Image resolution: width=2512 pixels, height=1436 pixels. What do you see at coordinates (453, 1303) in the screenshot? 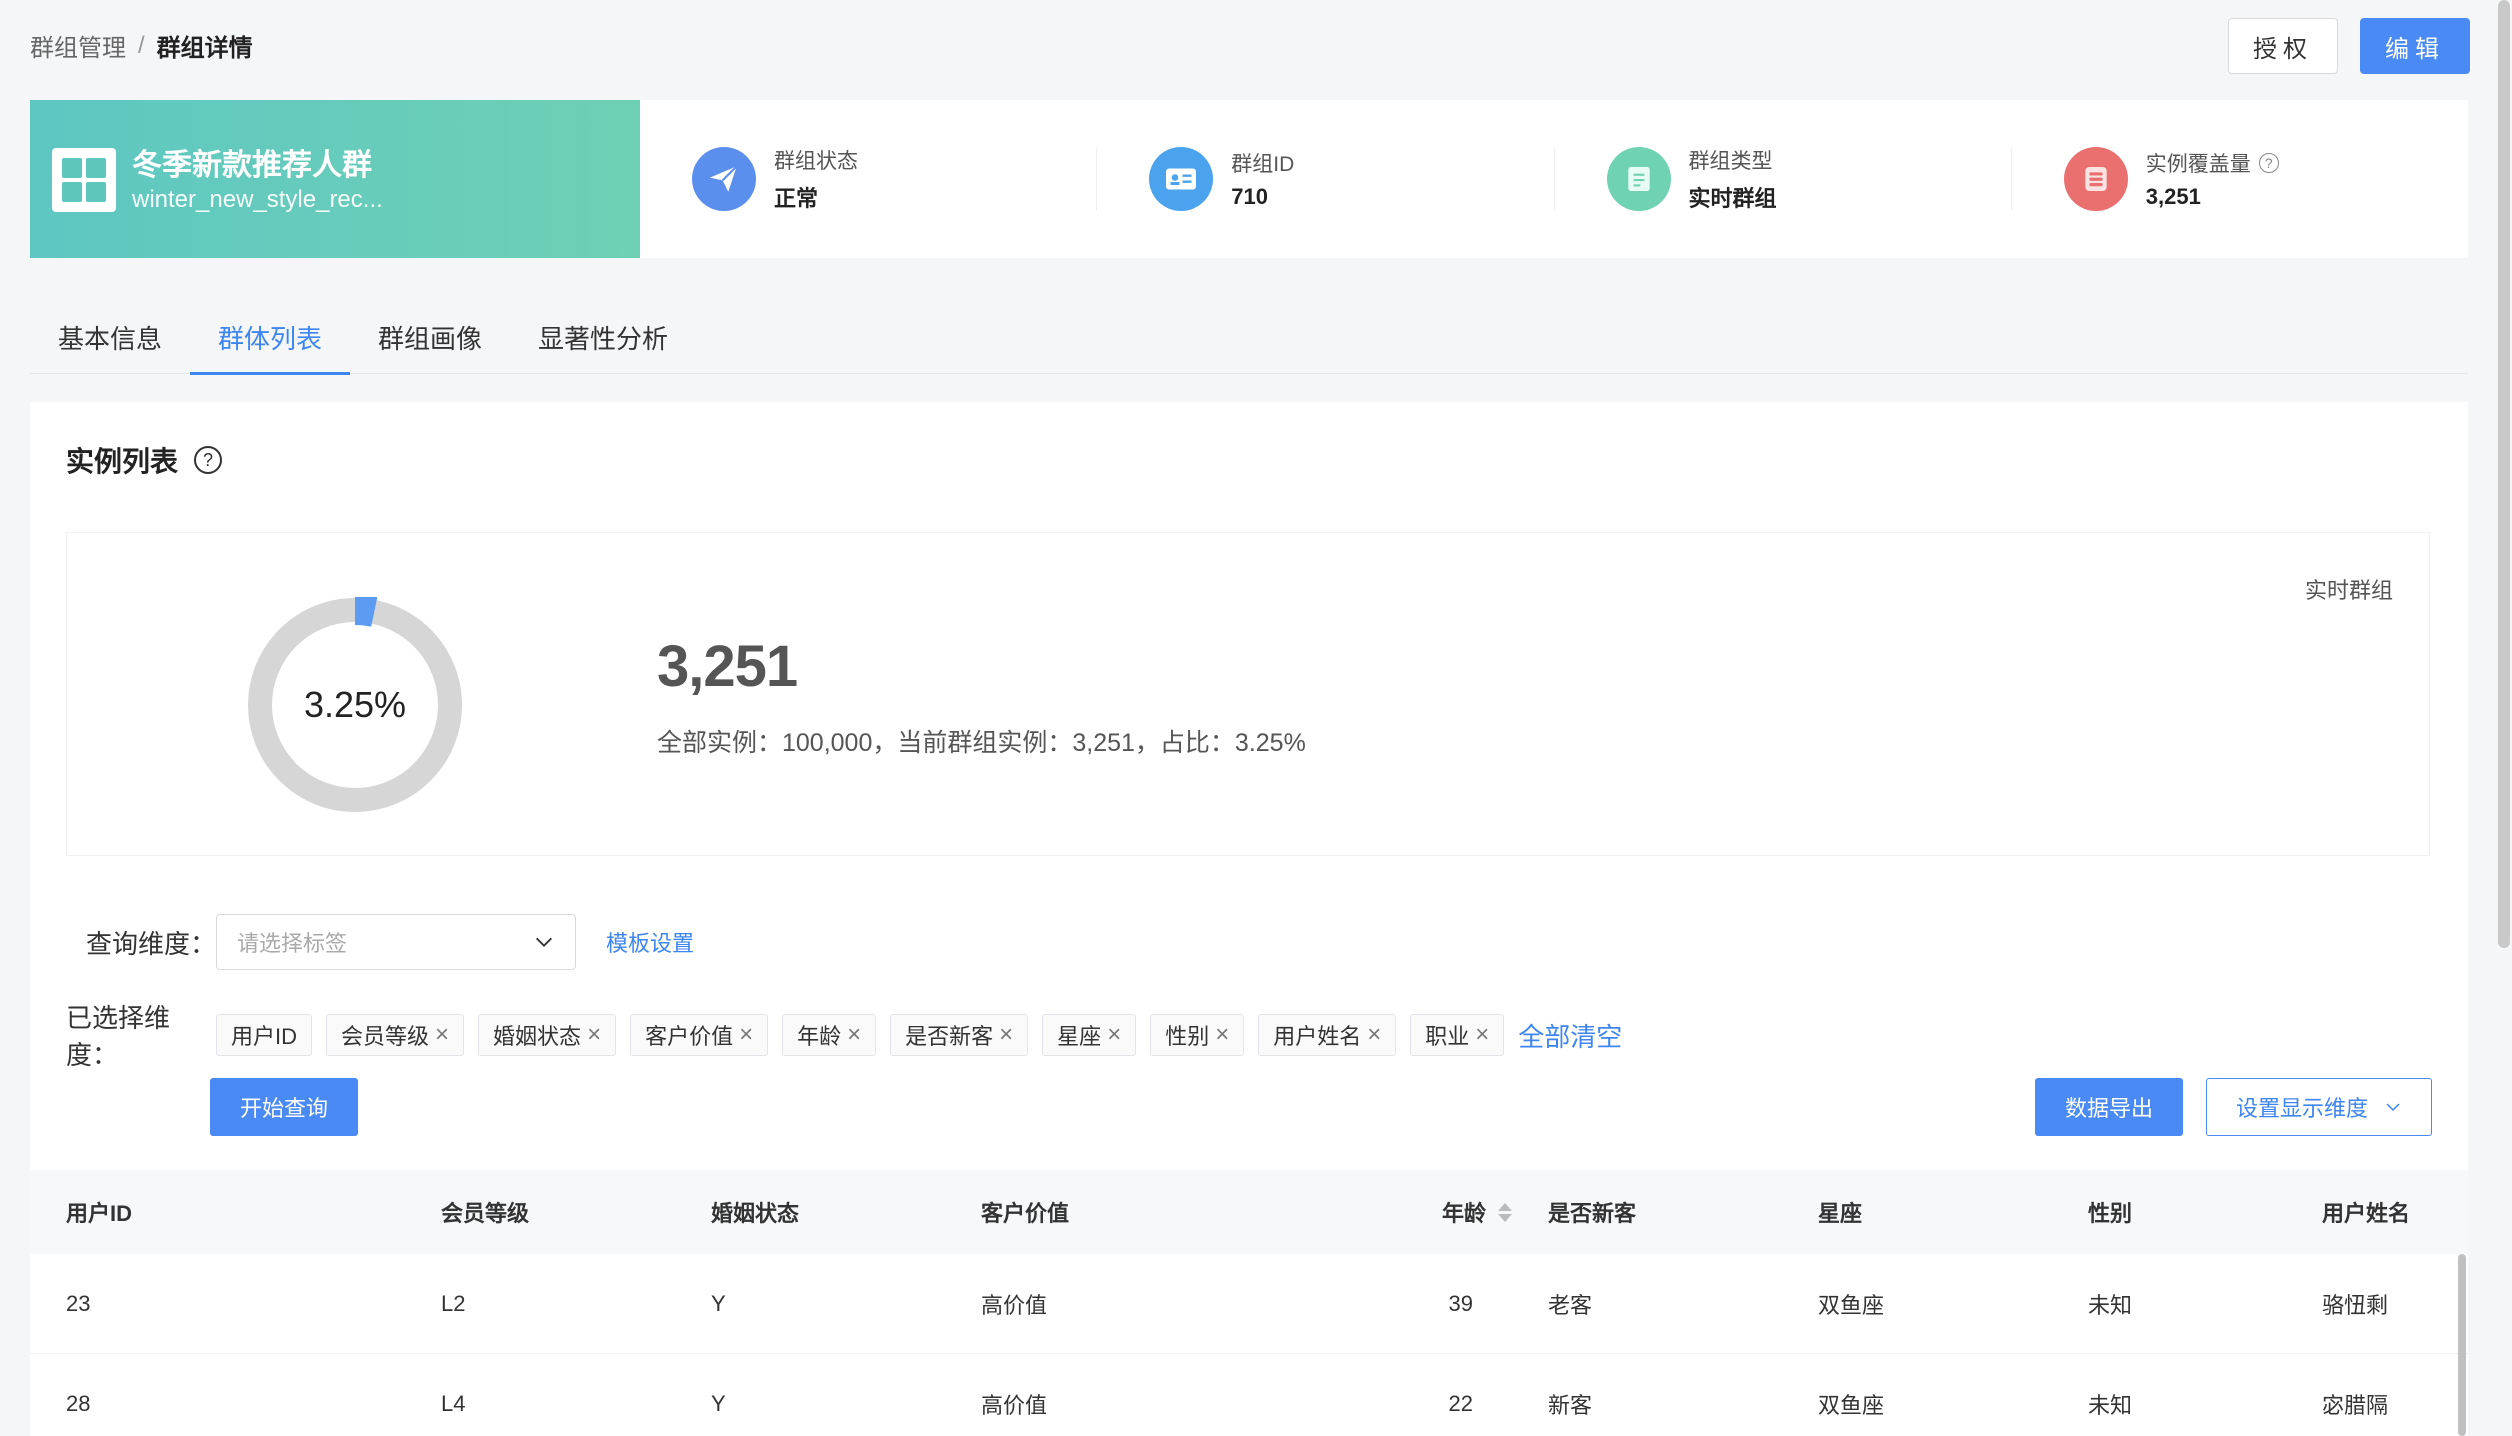
I see `cell-member-level: L2` at bounding box center [453, 1303].